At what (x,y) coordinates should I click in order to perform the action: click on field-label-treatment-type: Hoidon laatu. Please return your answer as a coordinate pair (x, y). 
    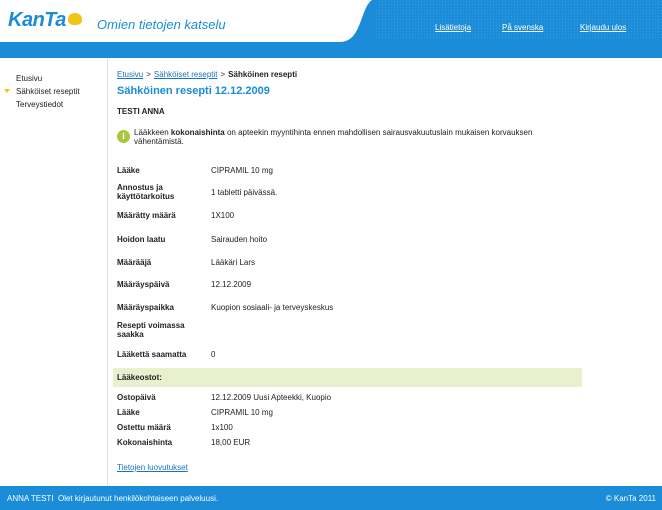
    Looking at the image, I should click on (141, 239).